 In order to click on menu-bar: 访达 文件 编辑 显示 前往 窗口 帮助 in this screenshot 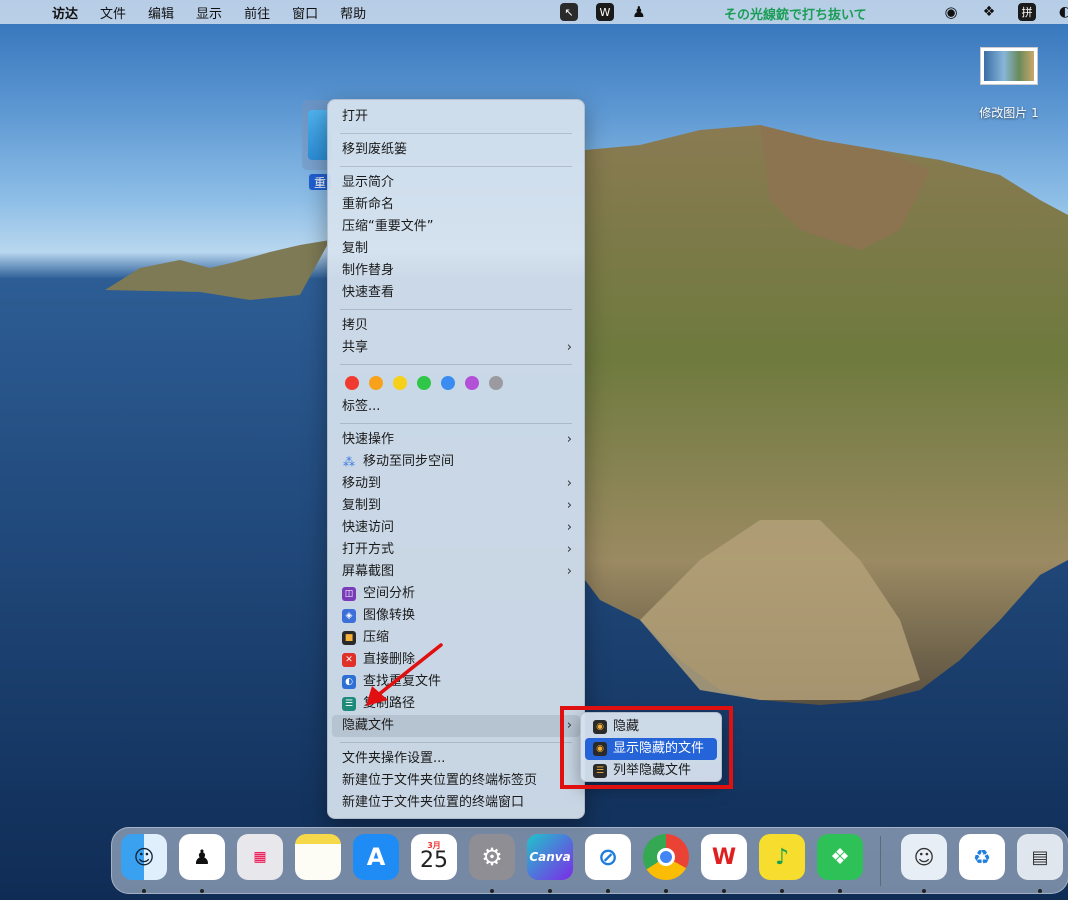, I will do `click(534, 12)`.